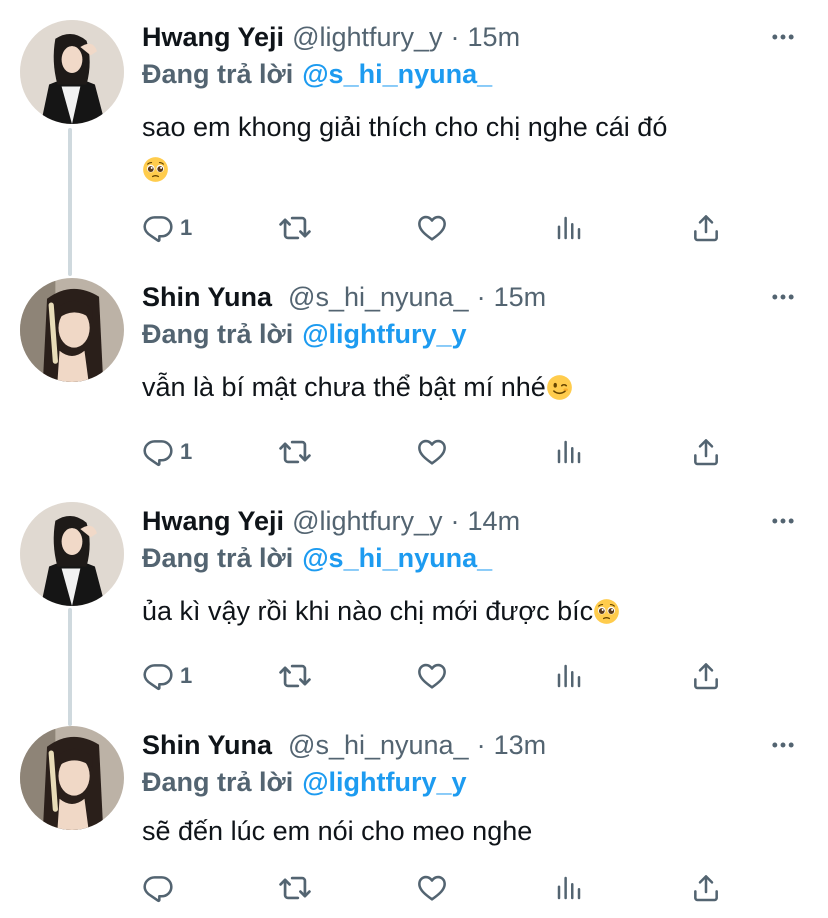 Image resolution: width=828 pixels, height=918 pixels. I want to click on timestamp: 14m, so click(494, 521).